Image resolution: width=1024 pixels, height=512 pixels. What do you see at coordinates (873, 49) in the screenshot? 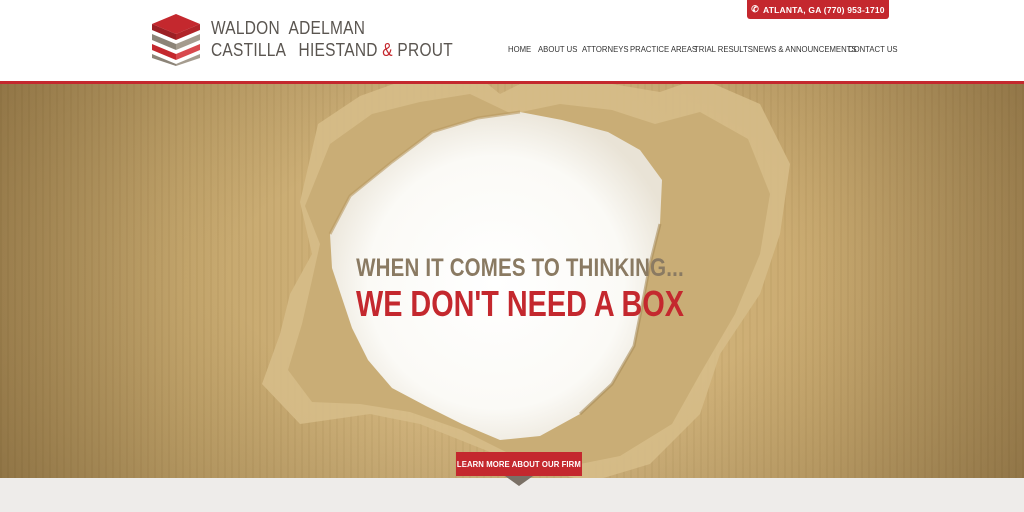
I see `nav-item-contact-us: CONTACT US` at bounding box center [873, 49].